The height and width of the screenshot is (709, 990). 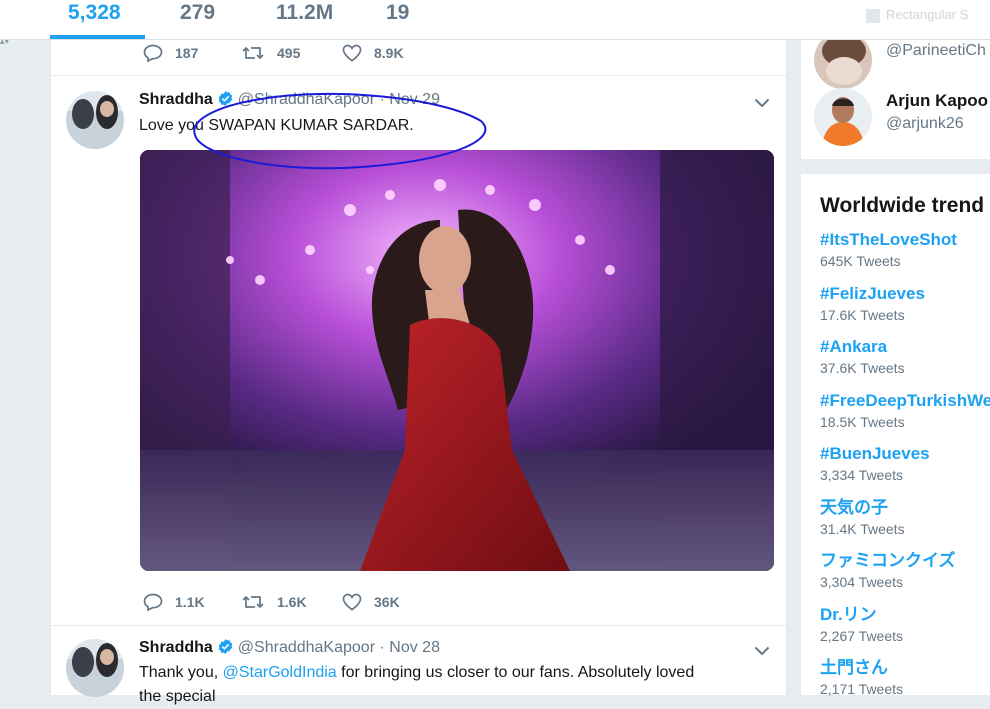 I want to click on square-icon, so click(x=873, y=15).